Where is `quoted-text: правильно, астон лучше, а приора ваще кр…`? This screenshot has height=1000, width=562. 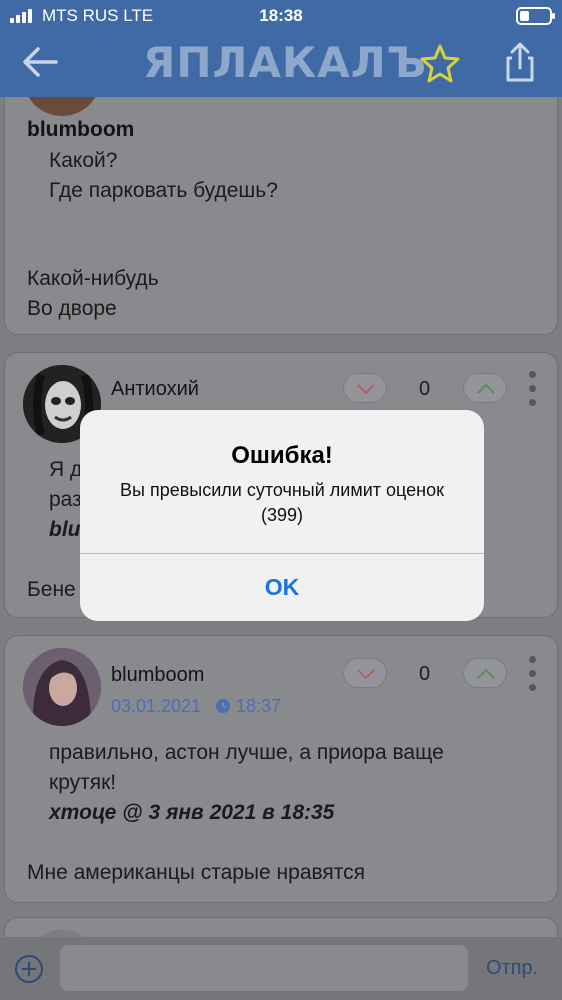
quoted-text: правильно, астон лучше, а приора ваще кр… is located at coordinates (246, 783).